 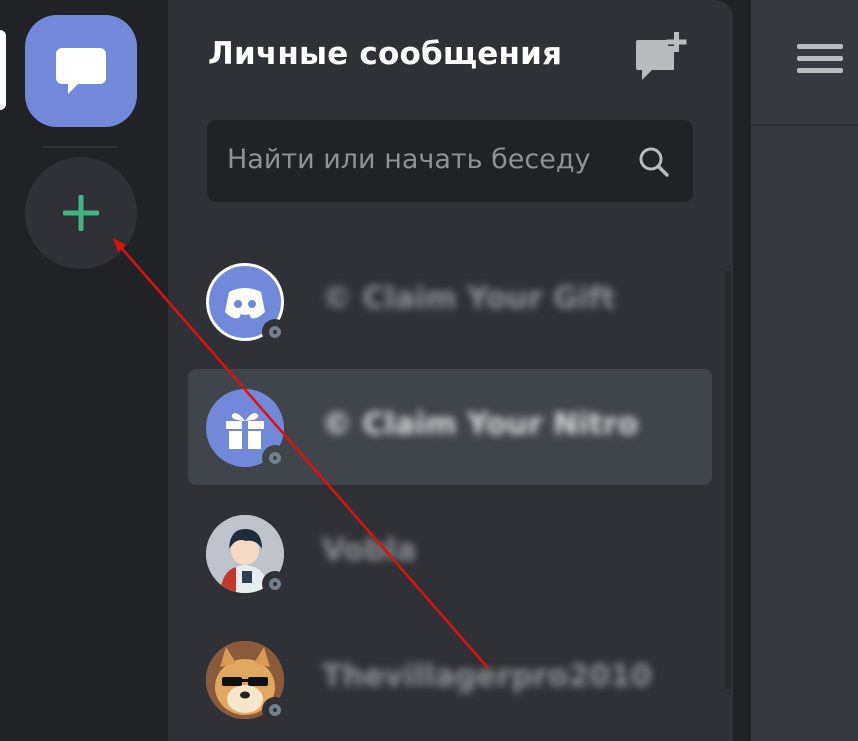 I want to click on plus-icon, so click(x=81, y=213).